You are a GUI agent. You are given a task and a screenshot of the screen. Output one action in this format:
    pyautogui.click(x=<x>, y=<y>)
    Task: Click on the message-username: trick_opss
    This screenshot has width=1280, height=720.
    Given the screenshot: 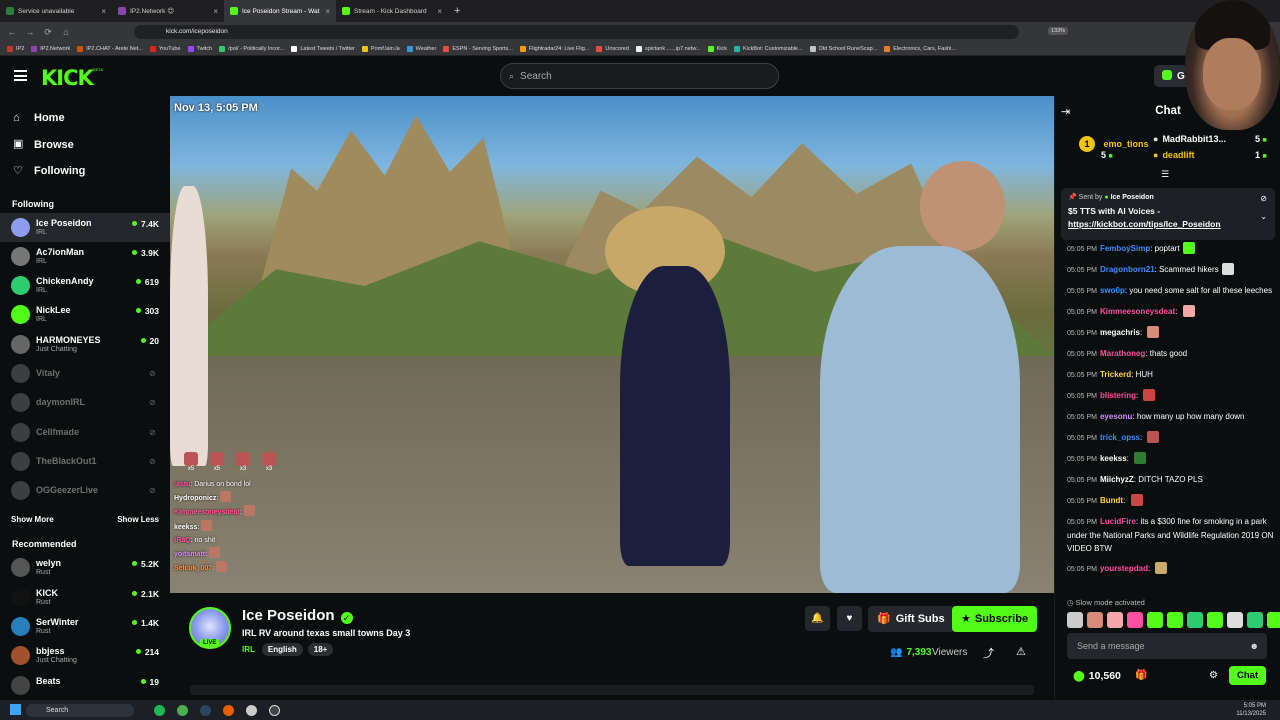 What is the action you would take?
    pyautogui.click(x=1120, y=437)
    